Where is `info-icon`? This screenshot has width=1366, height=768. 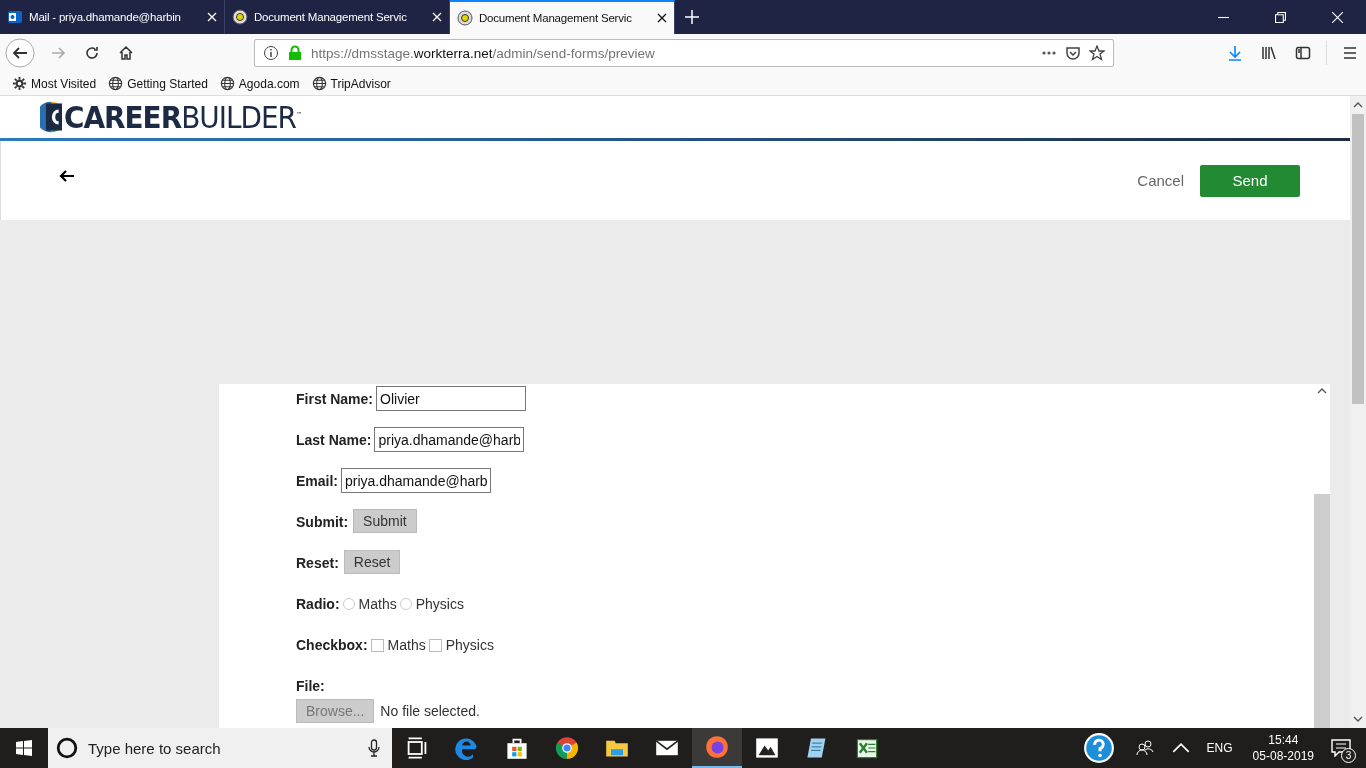
info-icon is located at coordinates (271, 53).